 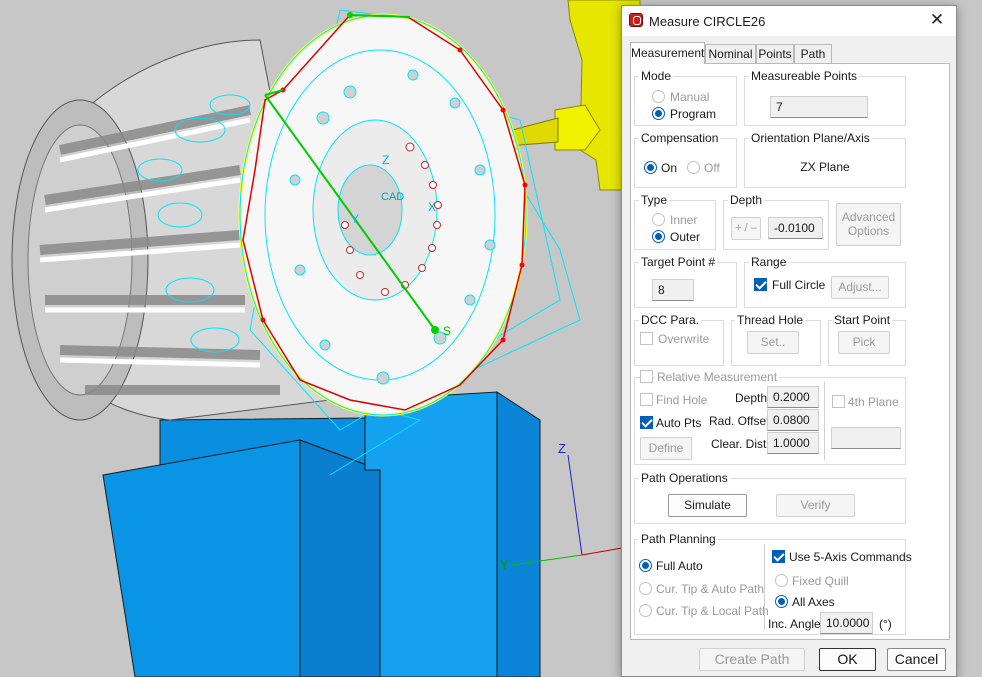 What do you see at coordinates (658, 219) in the screenshot?
I see `inner-radio` at bounding box center [658, 219].